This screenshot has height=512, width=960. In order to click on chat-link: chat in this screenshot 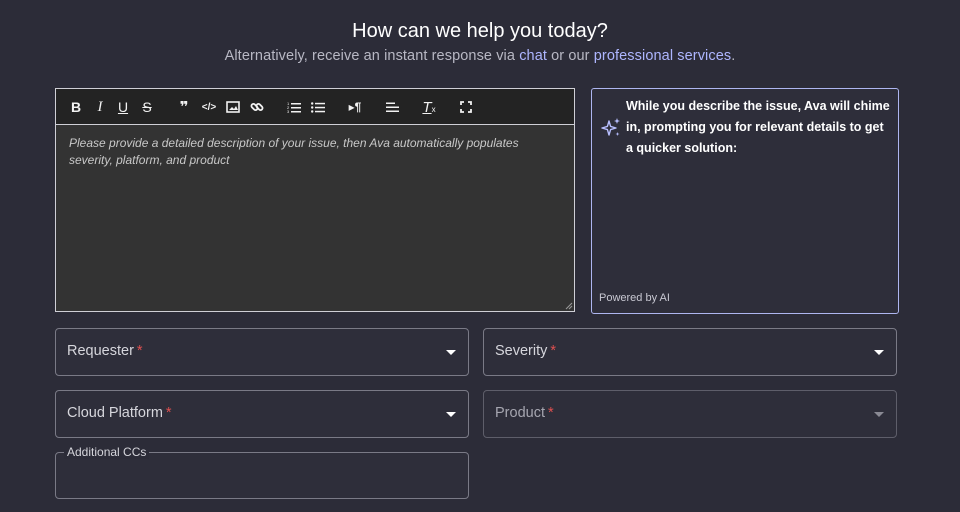, I will do `click(533, 56)`.